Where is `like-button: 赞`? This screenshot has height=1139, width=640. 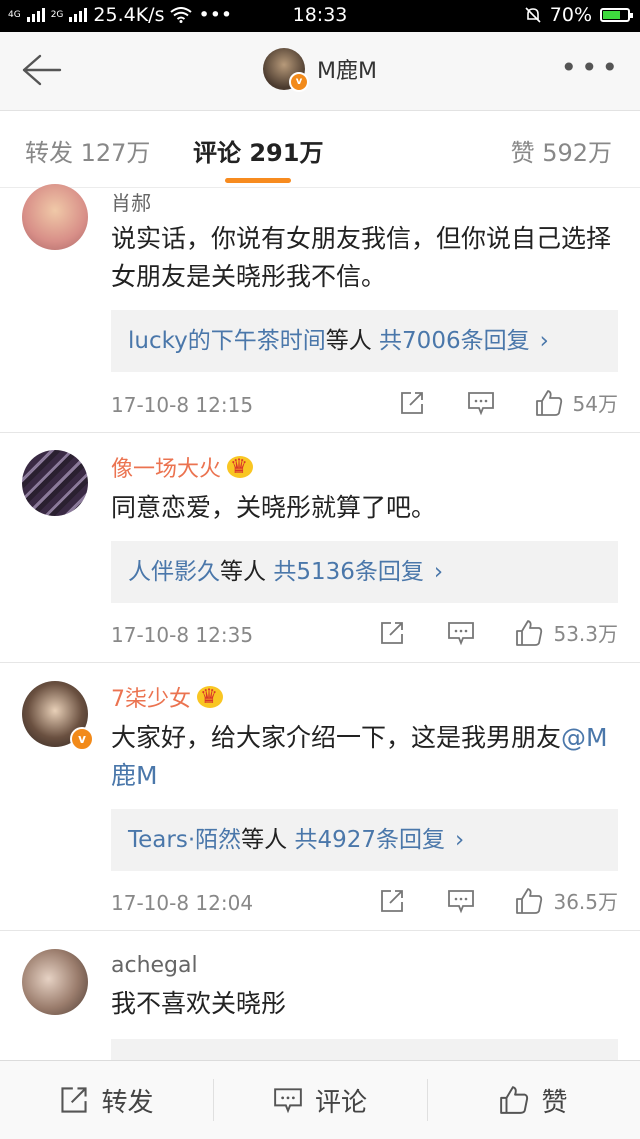 like-button: 赞 is located at coordinates (533, 1100).